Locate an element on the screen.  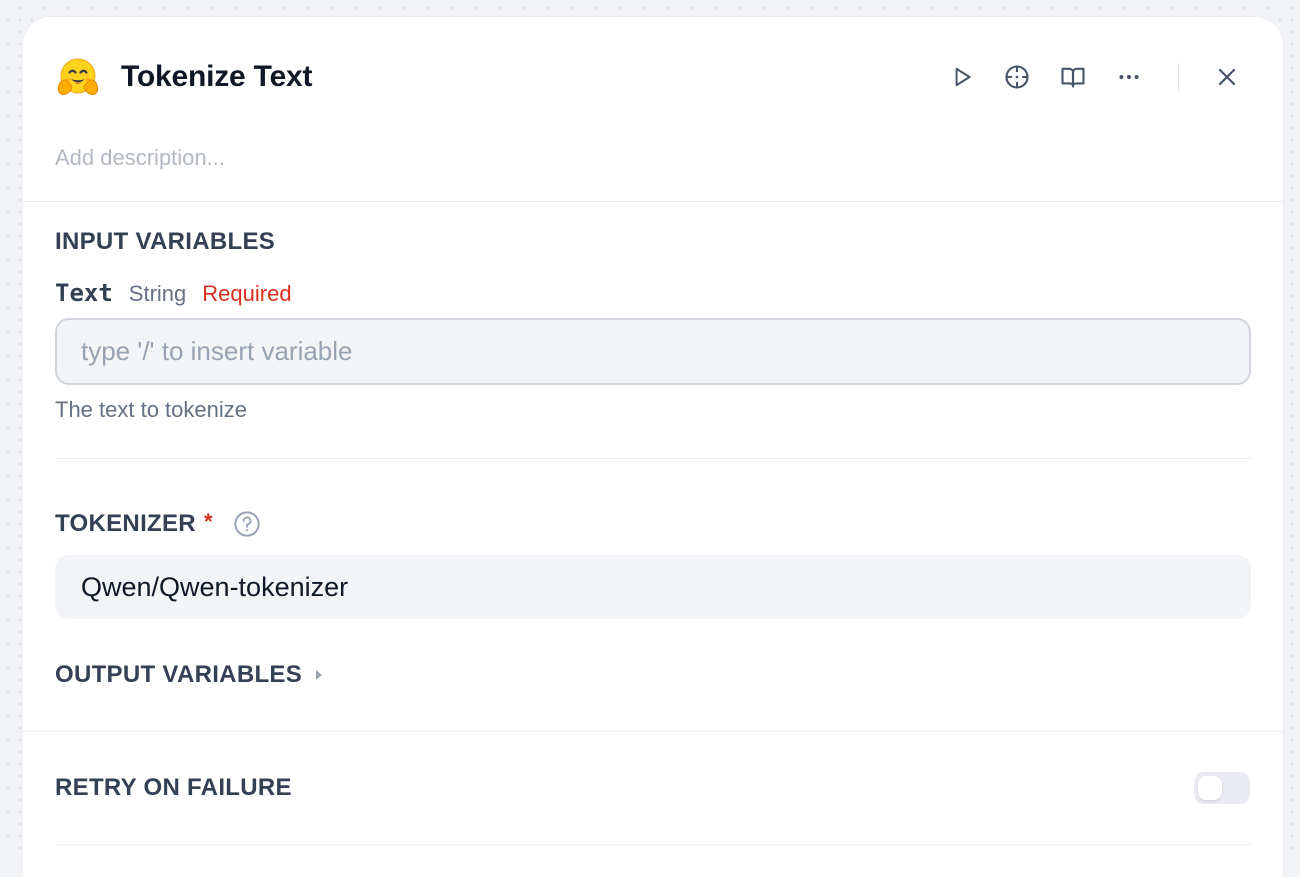
section-divider is located at coordinates (653, 458).